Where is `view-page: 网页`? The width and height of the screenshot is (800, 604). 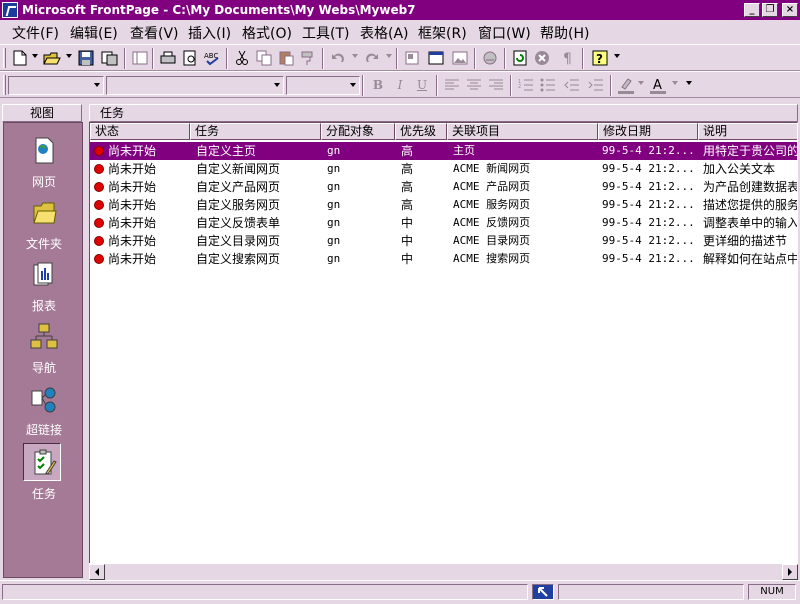
view-page: 网页 is located at coordinates (44, 162).